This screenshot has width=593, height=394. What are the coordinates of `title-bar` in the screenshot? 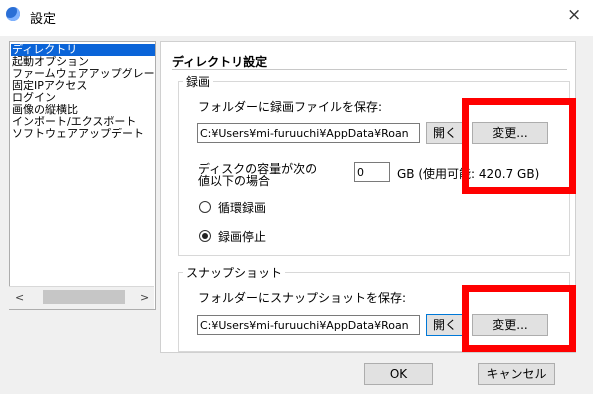 It's located at (296, 18).